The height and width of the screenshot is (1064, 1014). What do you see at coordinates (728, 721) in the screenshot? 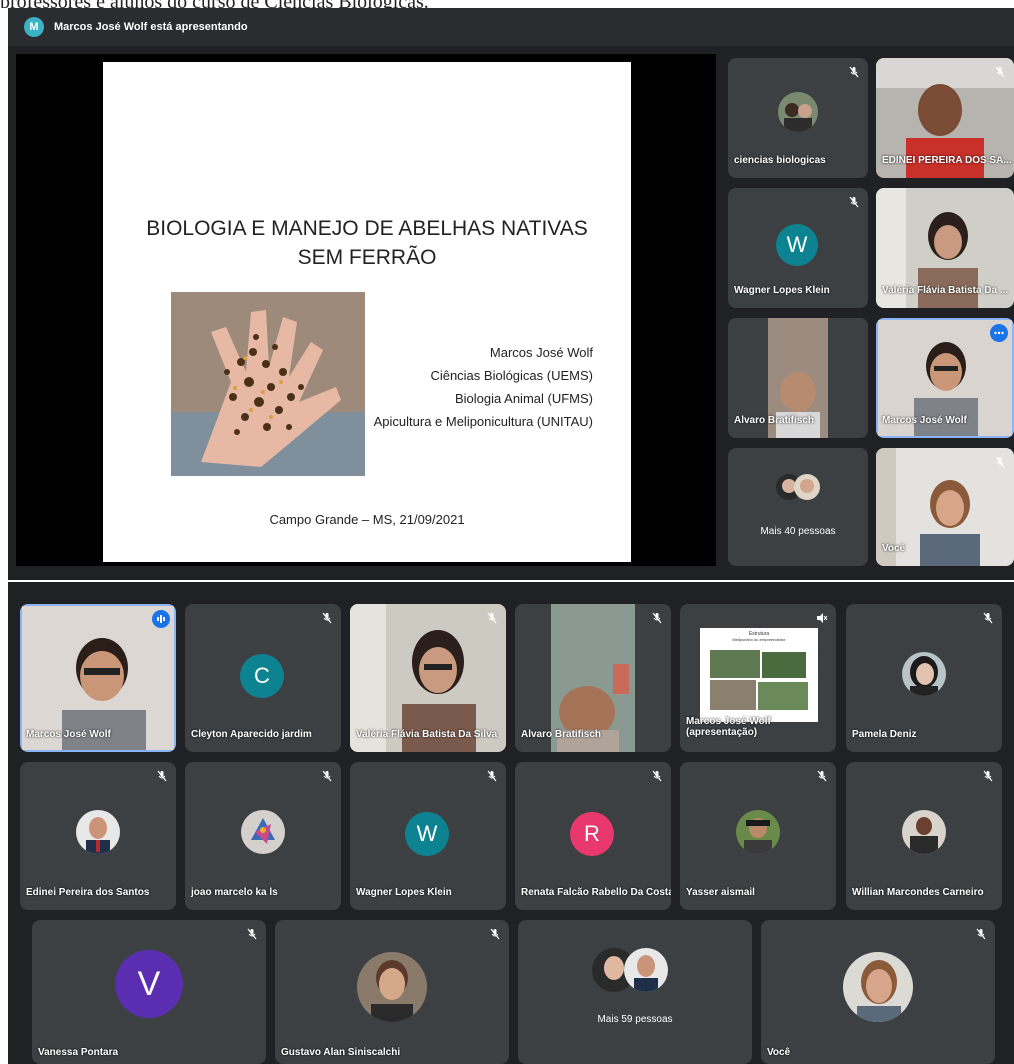
I see `presenter-name: Marcos José Wolf` at bounding box center [728, 721].